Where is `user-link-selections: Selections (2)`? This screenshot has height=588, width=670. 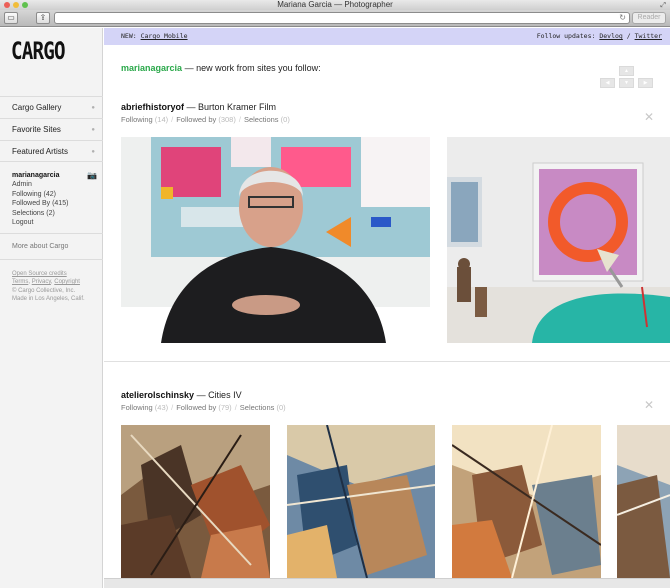
user-link-selections: Selections (2) is located at coordinates (54, 213).